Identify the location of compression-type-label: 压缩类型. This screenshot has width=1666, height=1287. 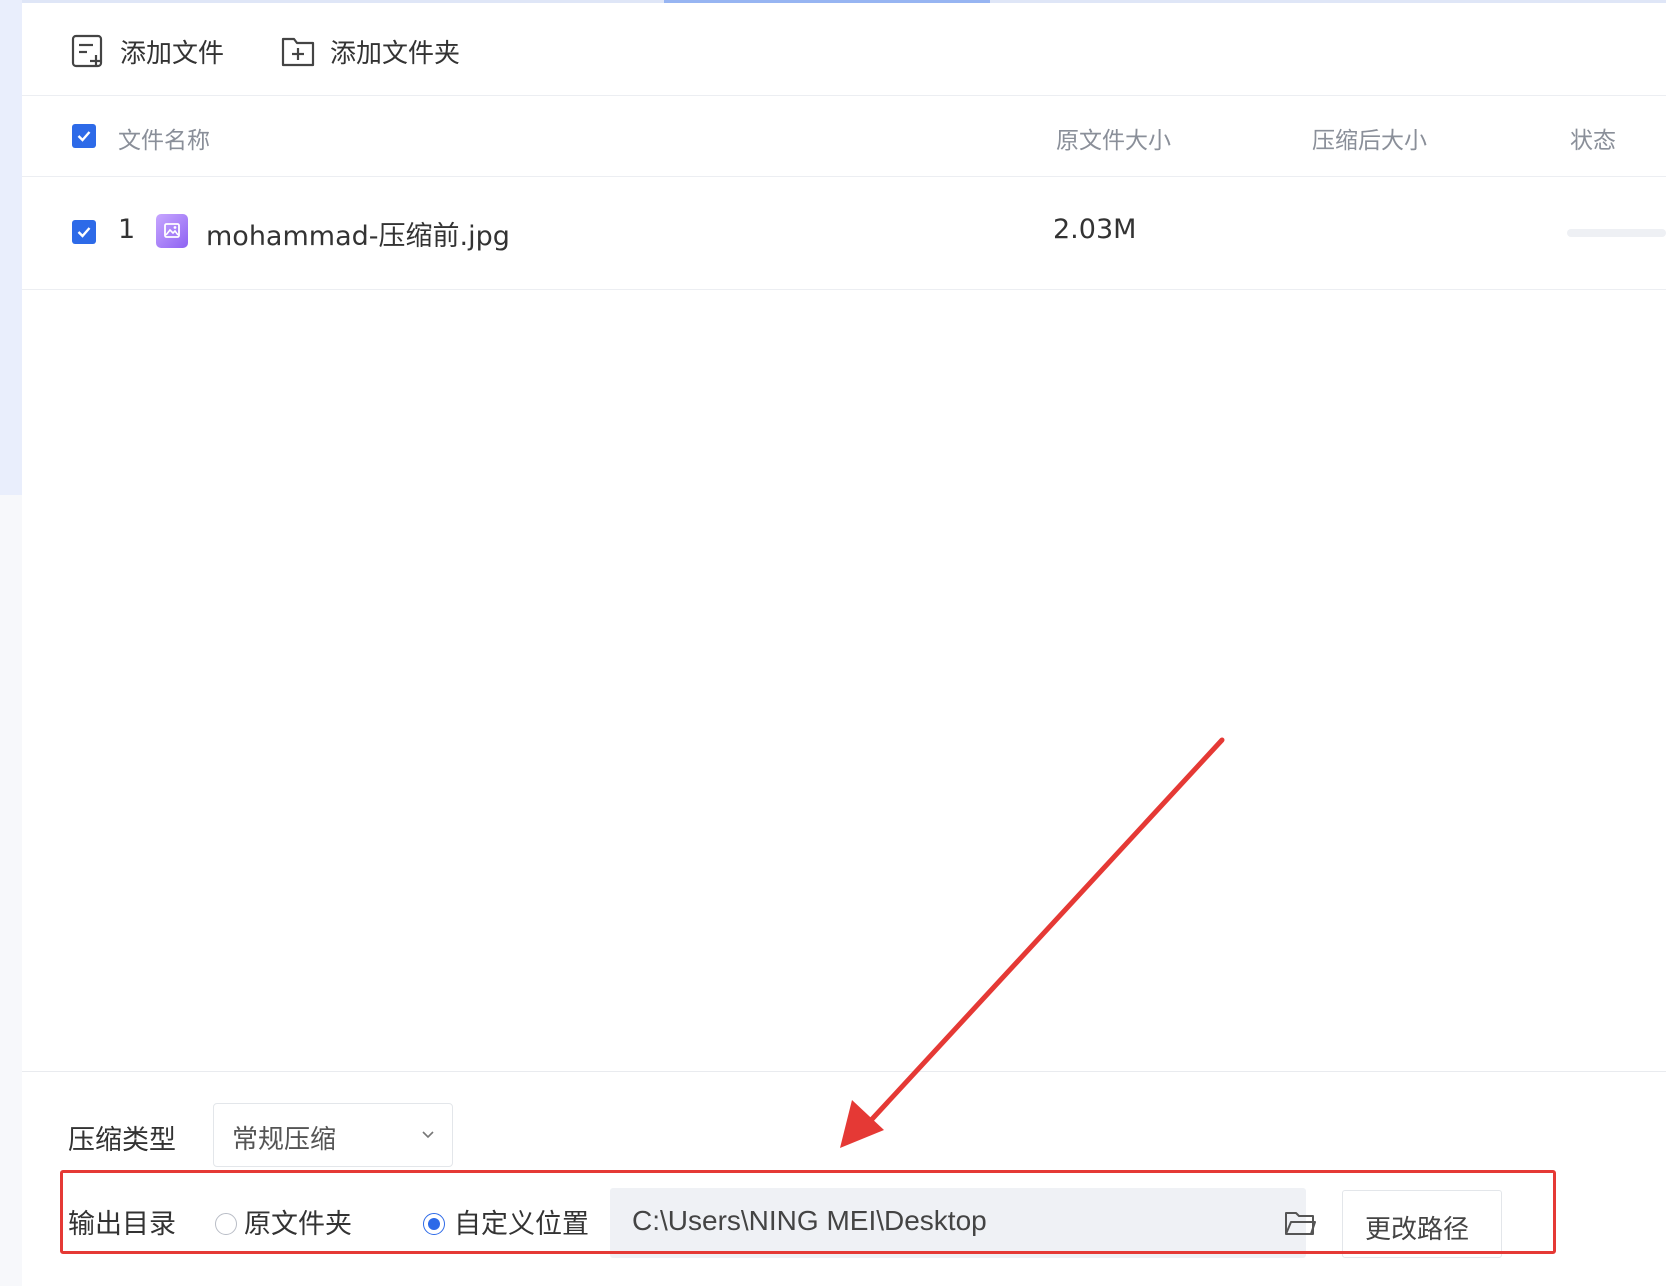
(122, 1140).